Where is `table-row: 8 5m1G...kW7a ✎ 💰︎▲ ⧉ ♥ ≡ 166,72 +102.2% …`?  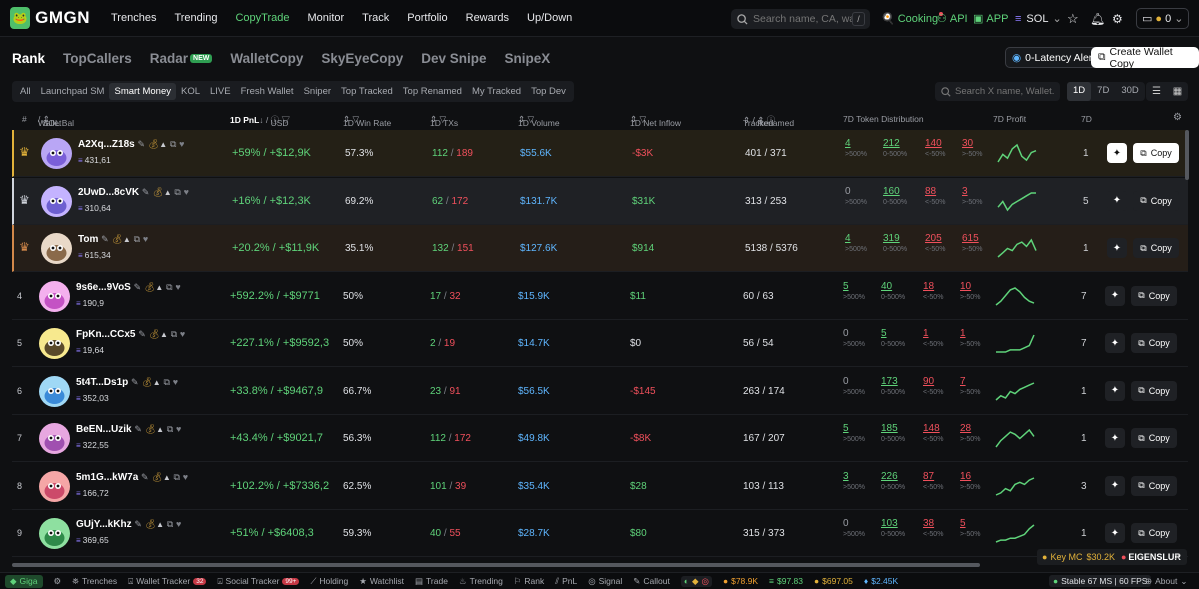 table-row: 8 5m1G...kW7a ✎ 💰︎▲ ⧉ ♥ ≡ 166,72 +102.2% … is located at coordinates (600, 486).